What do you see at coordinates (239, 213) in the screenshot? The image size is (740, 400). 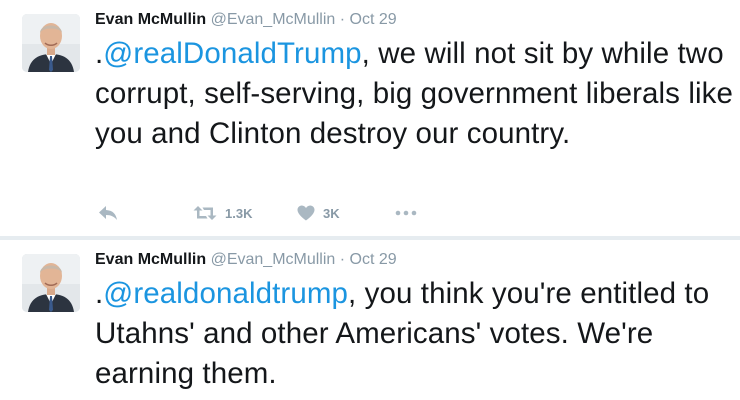 I see `retweet-count: 1.3K` at bounding box center [239, 213].